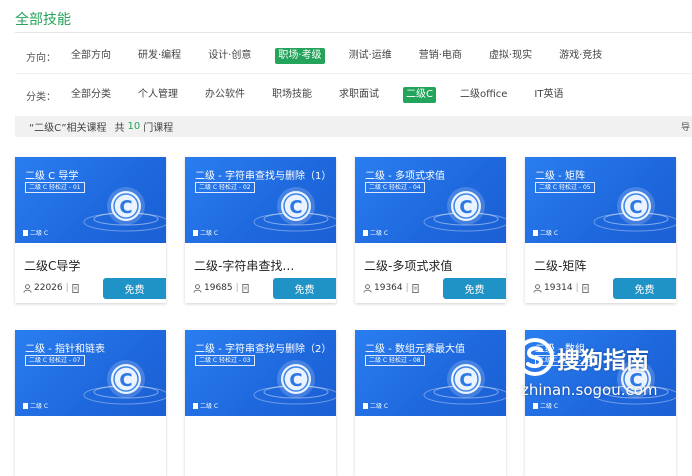 This screenshot has width=692, height=476. Describe the element at coordinates (52, 176) in the screenshot. I see `thumbnail-title: 二级 C 导学` at that location.